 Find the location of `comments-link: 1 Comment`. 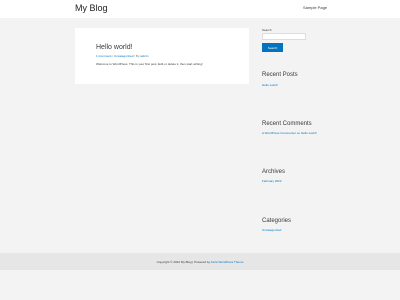

comments-link: 1 Comment is located at coordinates (104, 56).